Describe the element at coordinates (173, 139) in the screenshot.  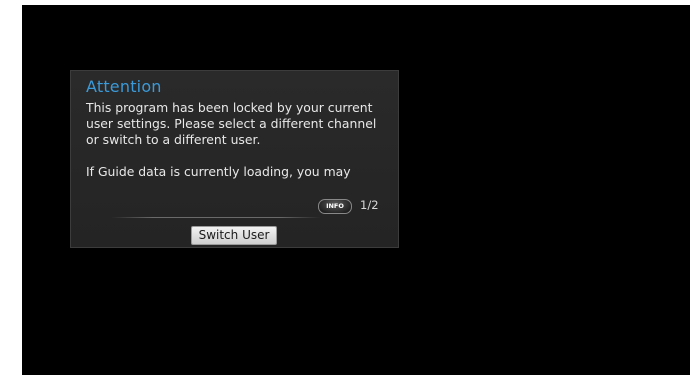
I see `message-line: or switch to a different user.` at that location.